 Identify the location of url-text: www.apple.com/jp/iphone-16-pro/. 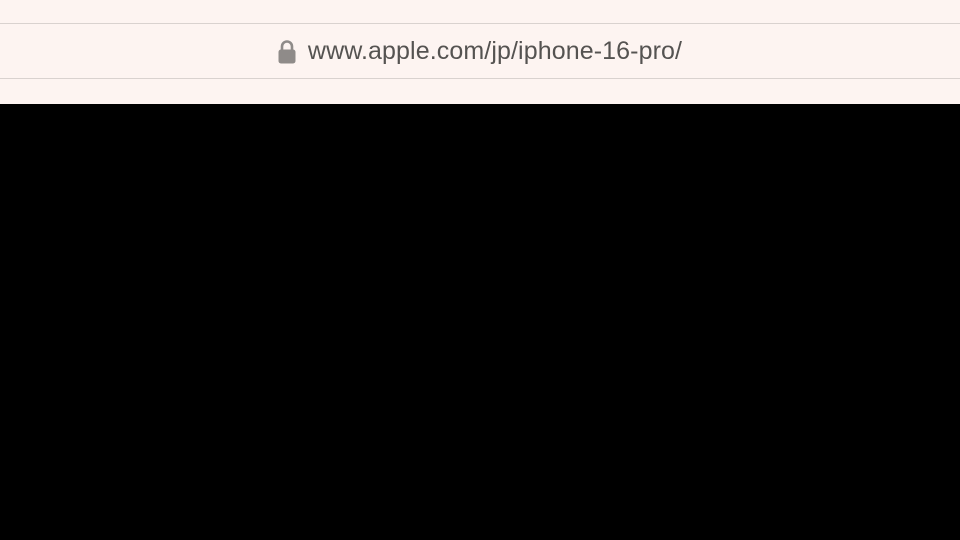
(495, 50).